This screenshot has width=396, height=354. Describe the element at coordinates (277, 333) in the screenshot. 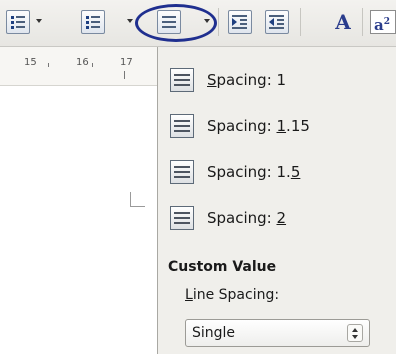

I see `line-spacing-select: Single` at that location.